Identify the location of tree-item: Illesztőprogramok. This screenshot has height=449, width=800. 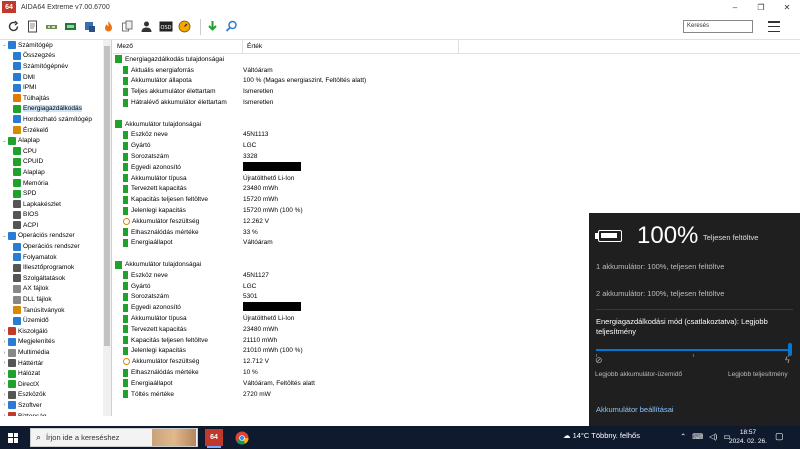
(55, 267).